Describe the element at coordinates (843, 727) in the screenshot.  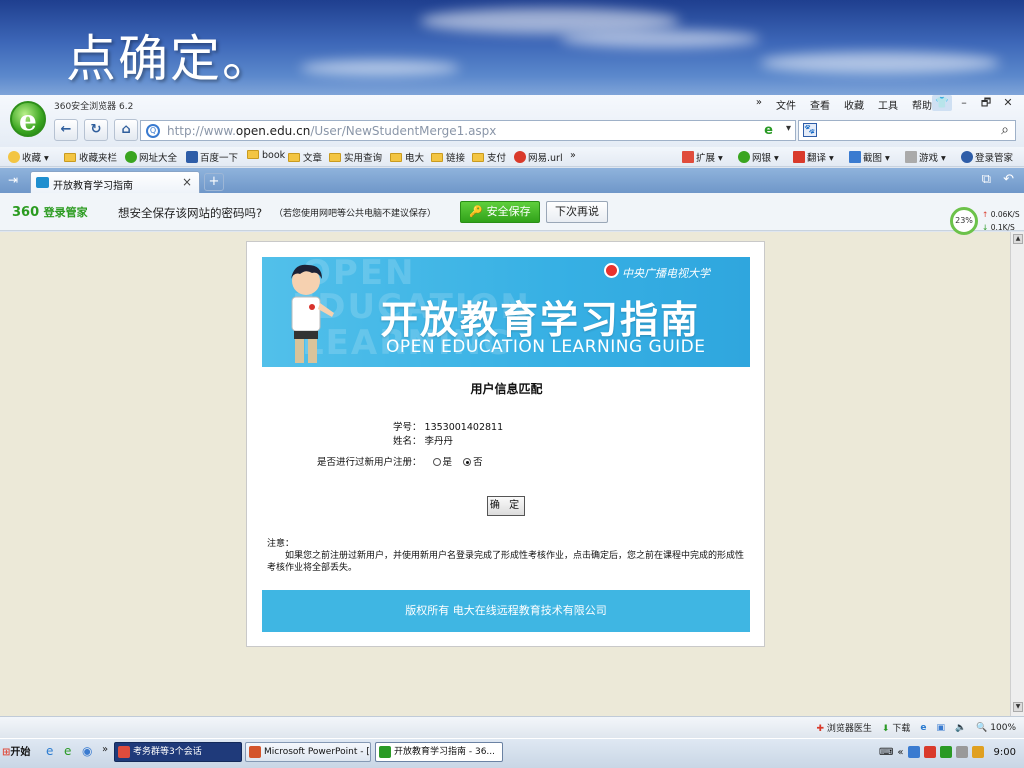
I see `browser-doctor-button: ✚ 浏览器医生` at that location.